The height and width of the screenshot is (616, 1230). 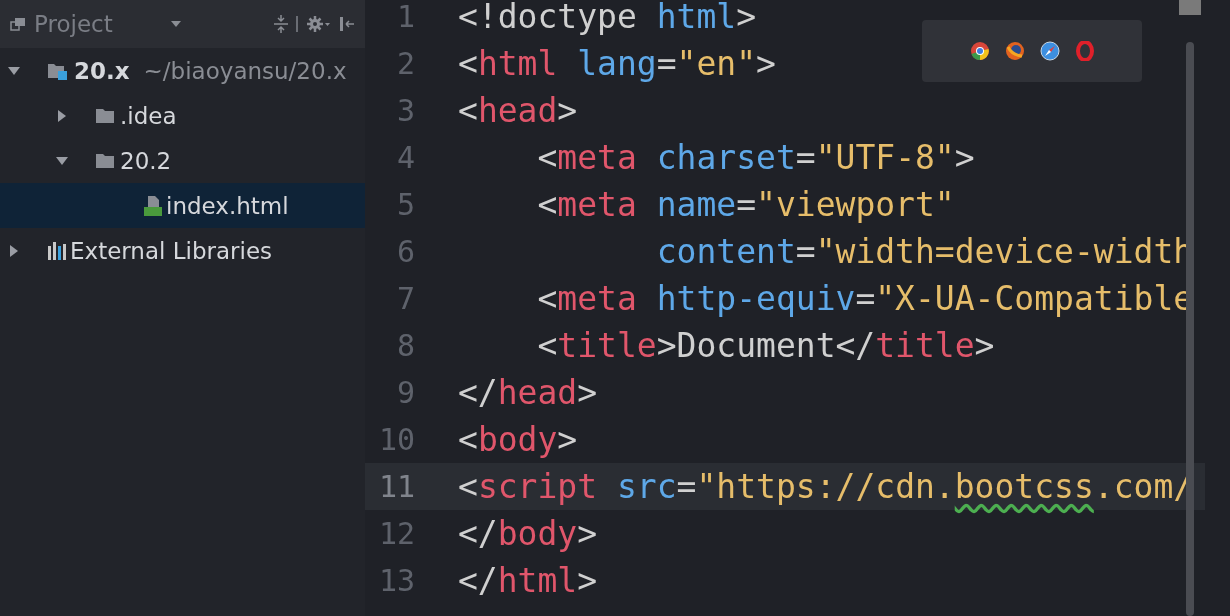 What do you see at coordinates (696, 204) in the screenshot?
I see `attribute-name: name` at bounding box center [696, 204].